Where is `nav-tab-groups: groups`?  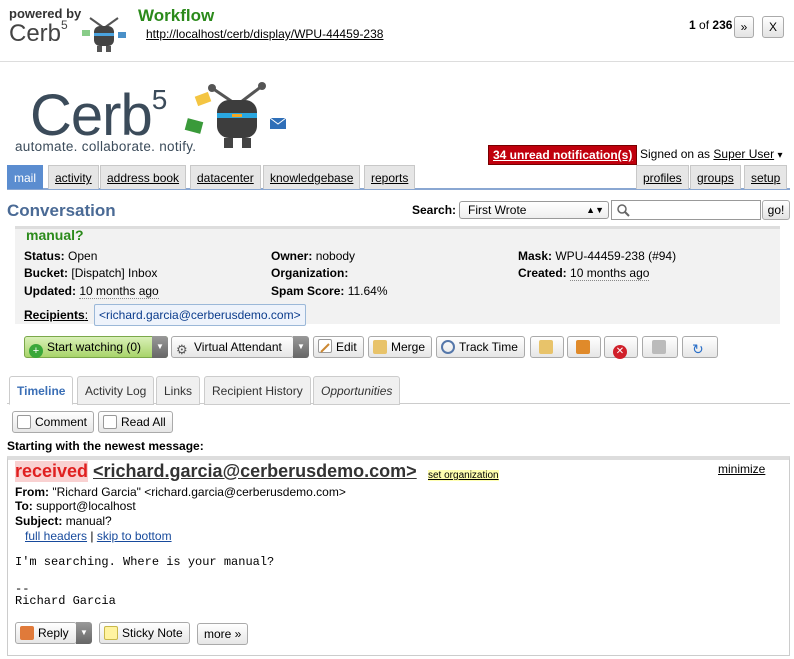
nav-tab-groups: groups is located at coordinates (715, 177).